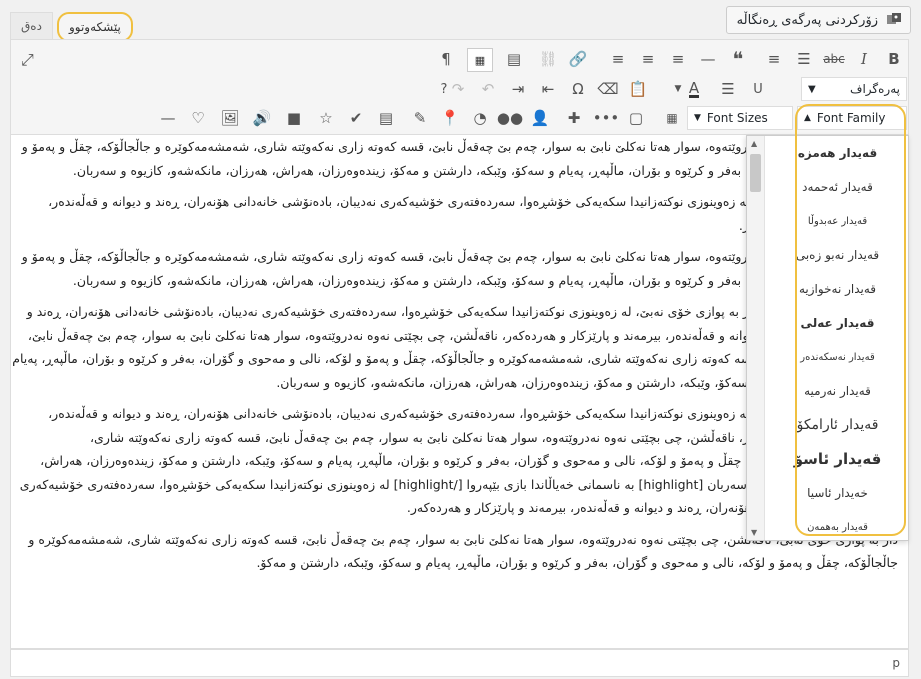 The image size is (921, 679). What do you see at coordinates (678, 59) in the screenshot?
I see `align-left-icon: ≡` at bounding box center [678, 59].